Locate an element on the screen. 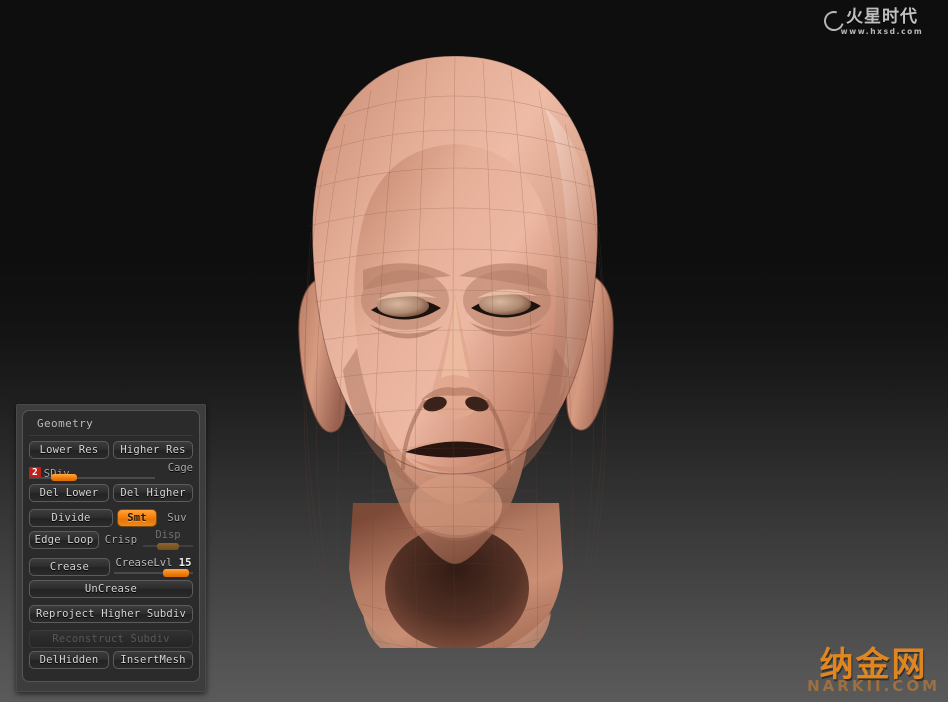 This screenshot has width=948, height=702. cage-toggle-label: Cage is located at coordinates (180, 468).